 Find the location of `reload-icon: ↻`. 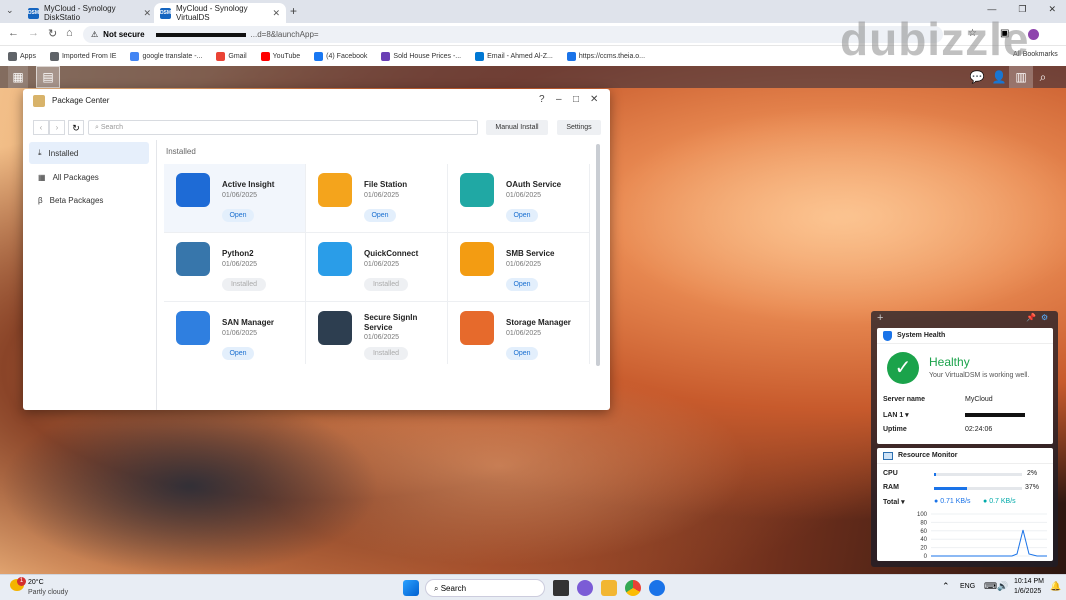

reload-icon: ↻ is located at coordinates (52, 33).